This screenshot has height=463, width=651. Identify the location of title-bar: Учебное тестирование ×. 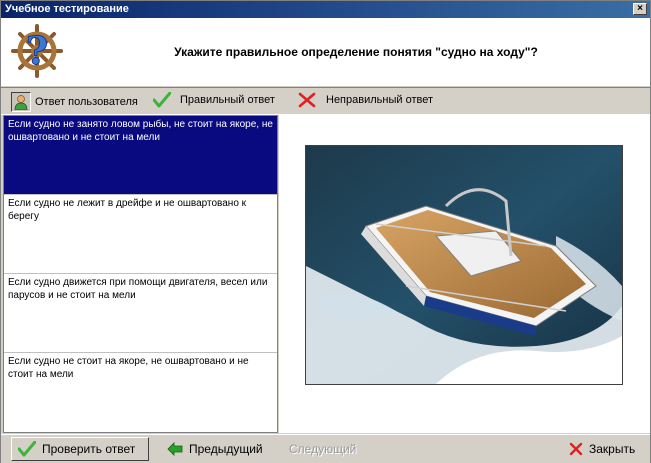
(325, 9).